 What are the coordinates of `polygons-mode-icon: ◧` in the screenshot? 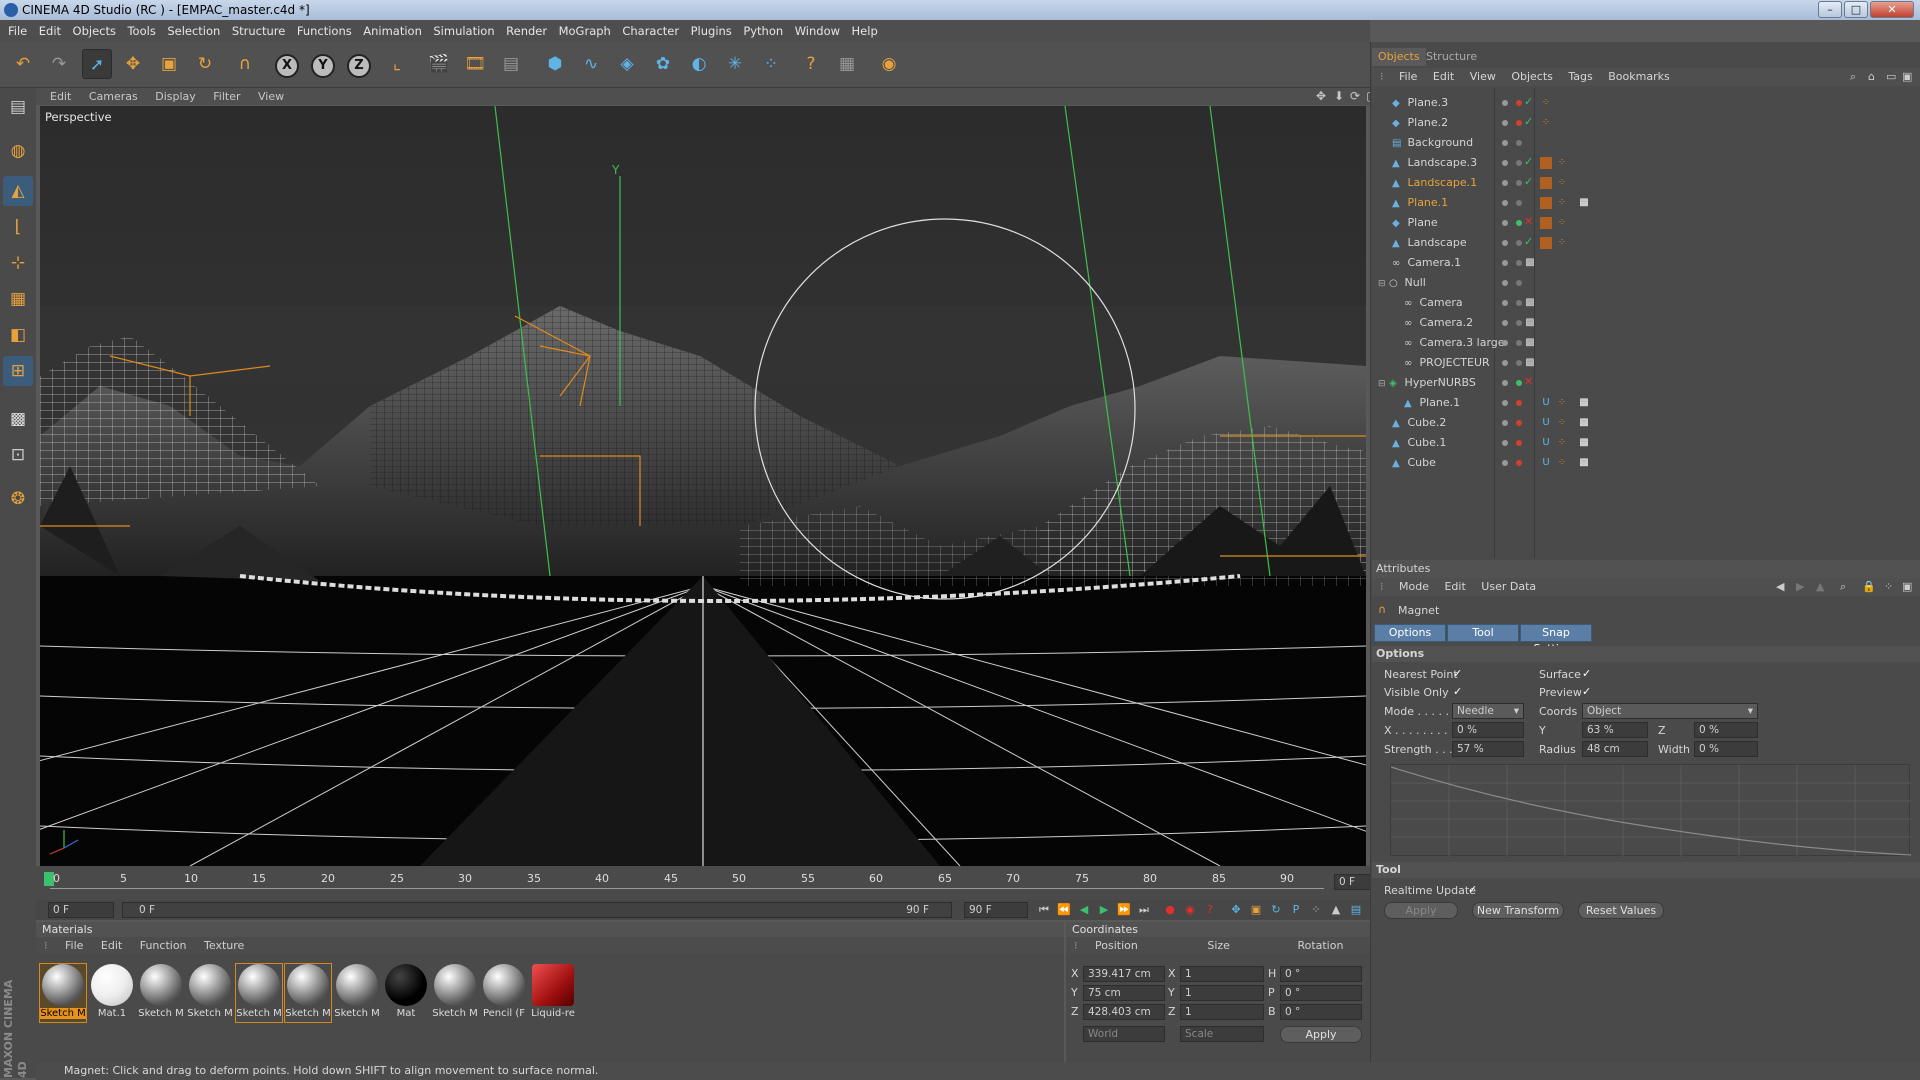 It's located at (18, 335).